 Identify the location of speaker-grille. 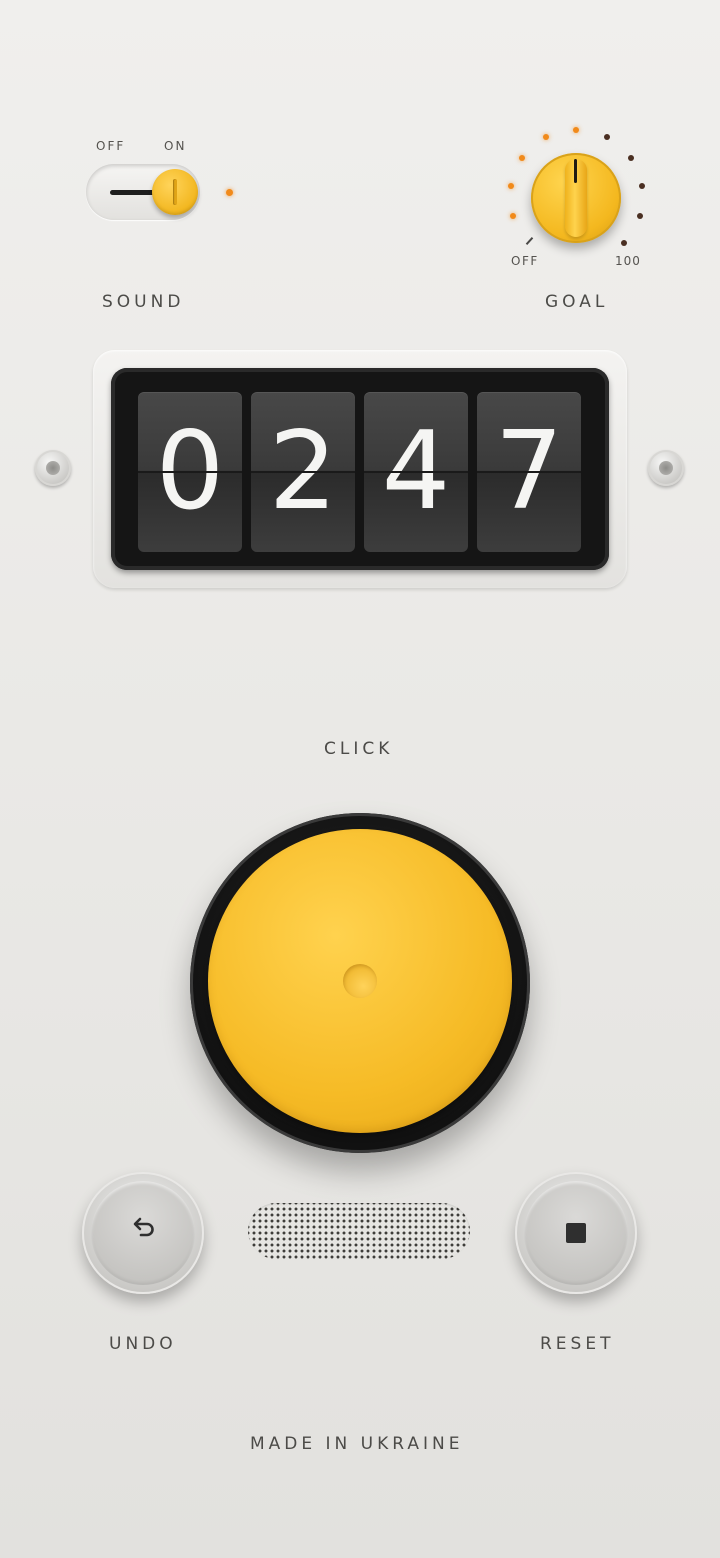
(359, 1231).